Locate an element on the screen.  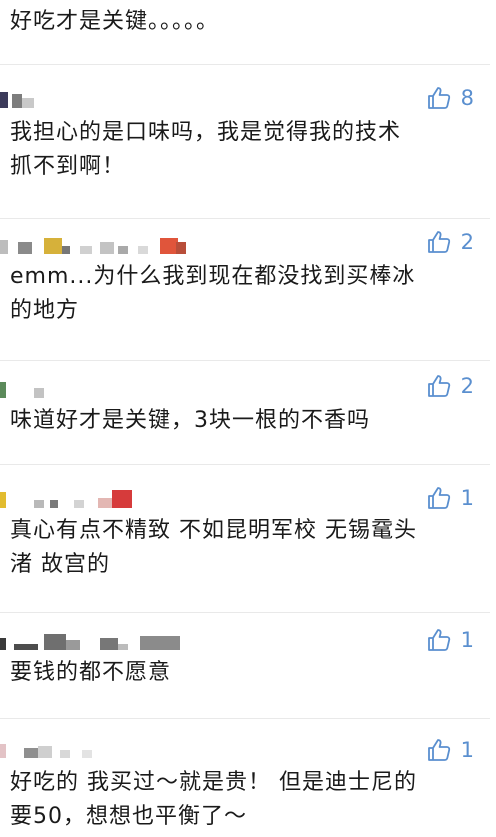
comment-text: 味道好才是关键，3块一根的不香吗 is located at coordinates (245, 421).